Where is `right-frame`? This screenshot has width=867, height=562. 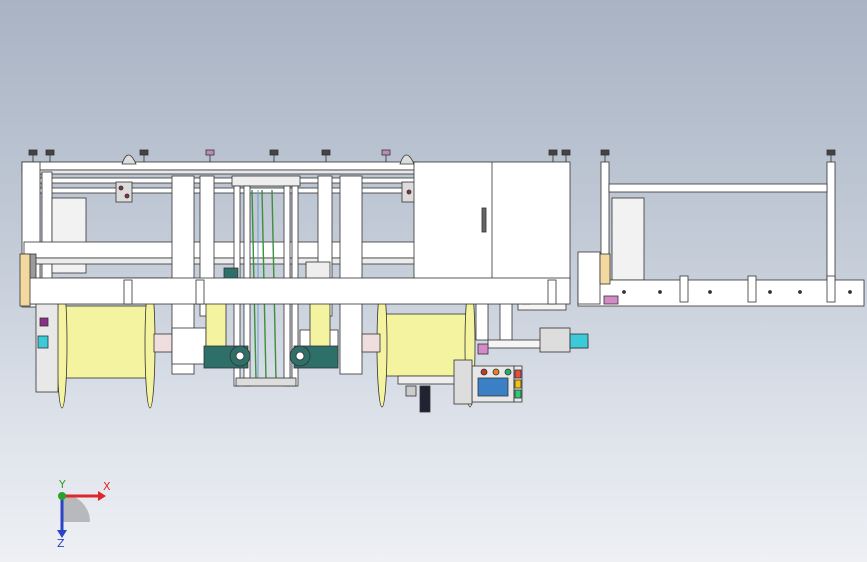
right-frame is located at coordinates (721, 234).